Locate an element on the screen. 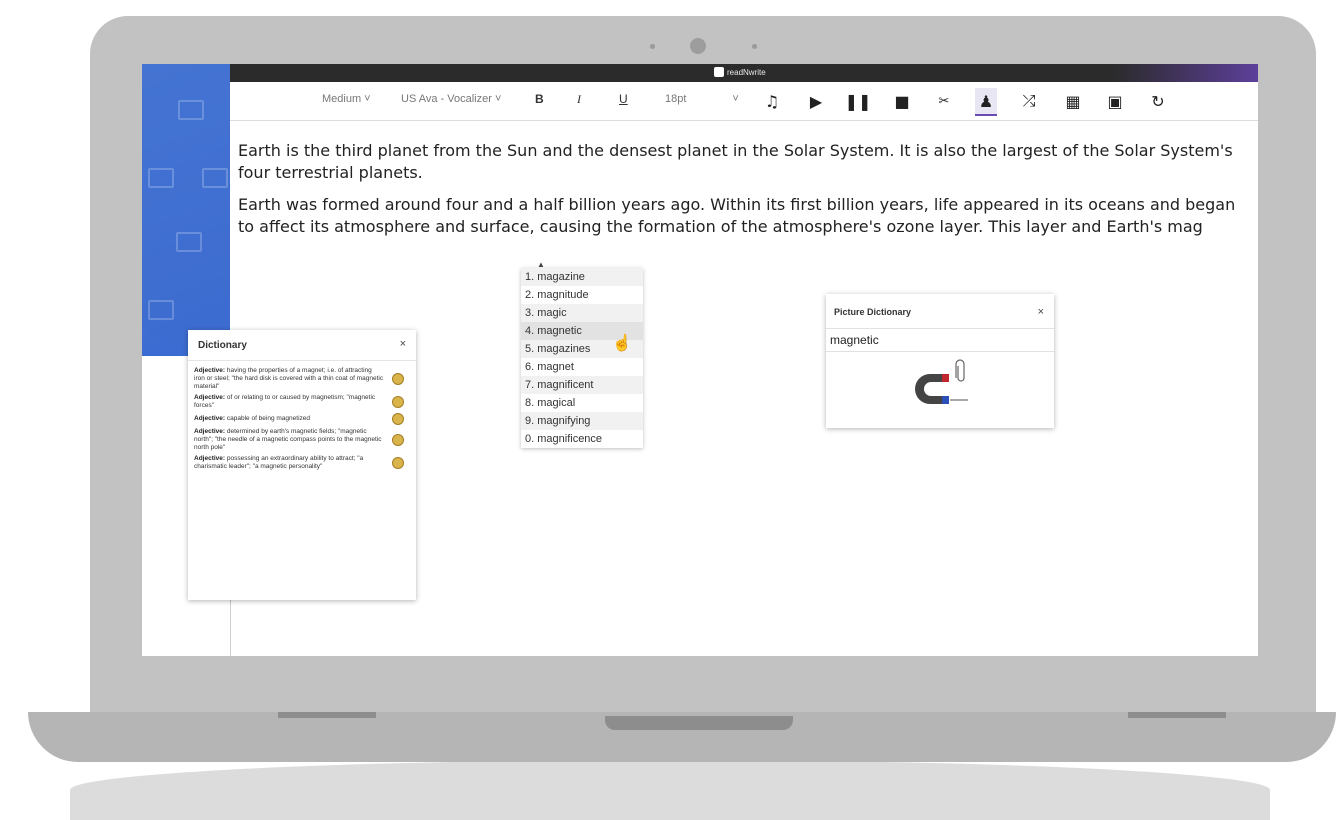 This screenshot has height=820, width=1336. dictionary-header: Dictionary × is located at coordinates (302, 345).